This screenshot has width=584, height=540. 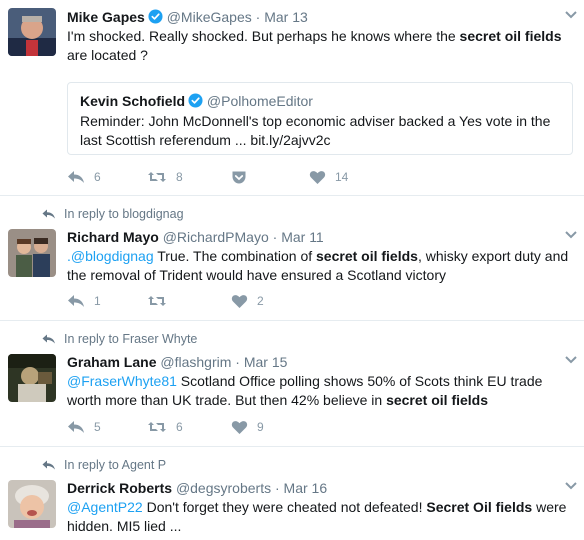 What do you see at coordinates (124, 214) in the screenshot?
I see `reply-context-text: In reply to blogdignag` at bounding box center [124, 214].